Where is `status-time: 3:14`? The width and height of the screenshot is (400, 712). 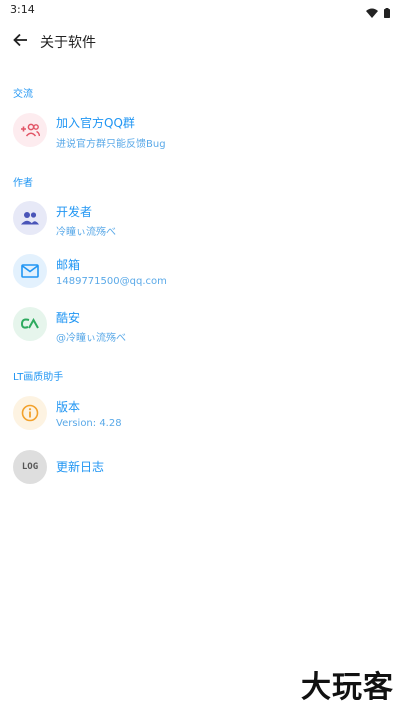
status-time: 3:14 is located at coordinates (22, 9).